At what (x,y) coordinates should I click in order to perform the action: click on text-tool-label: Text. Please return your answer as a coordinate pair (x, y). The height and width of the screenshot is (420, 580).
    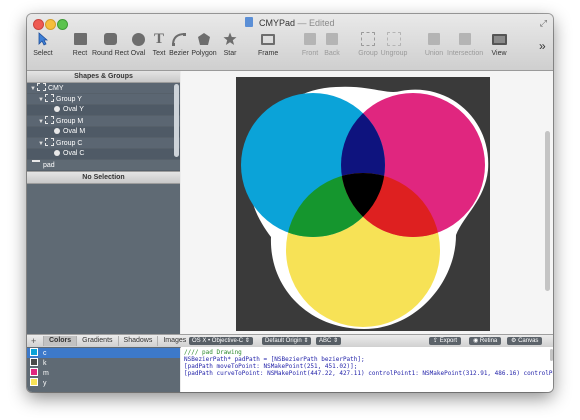
    Looking at the image, I should click on (159, 53).